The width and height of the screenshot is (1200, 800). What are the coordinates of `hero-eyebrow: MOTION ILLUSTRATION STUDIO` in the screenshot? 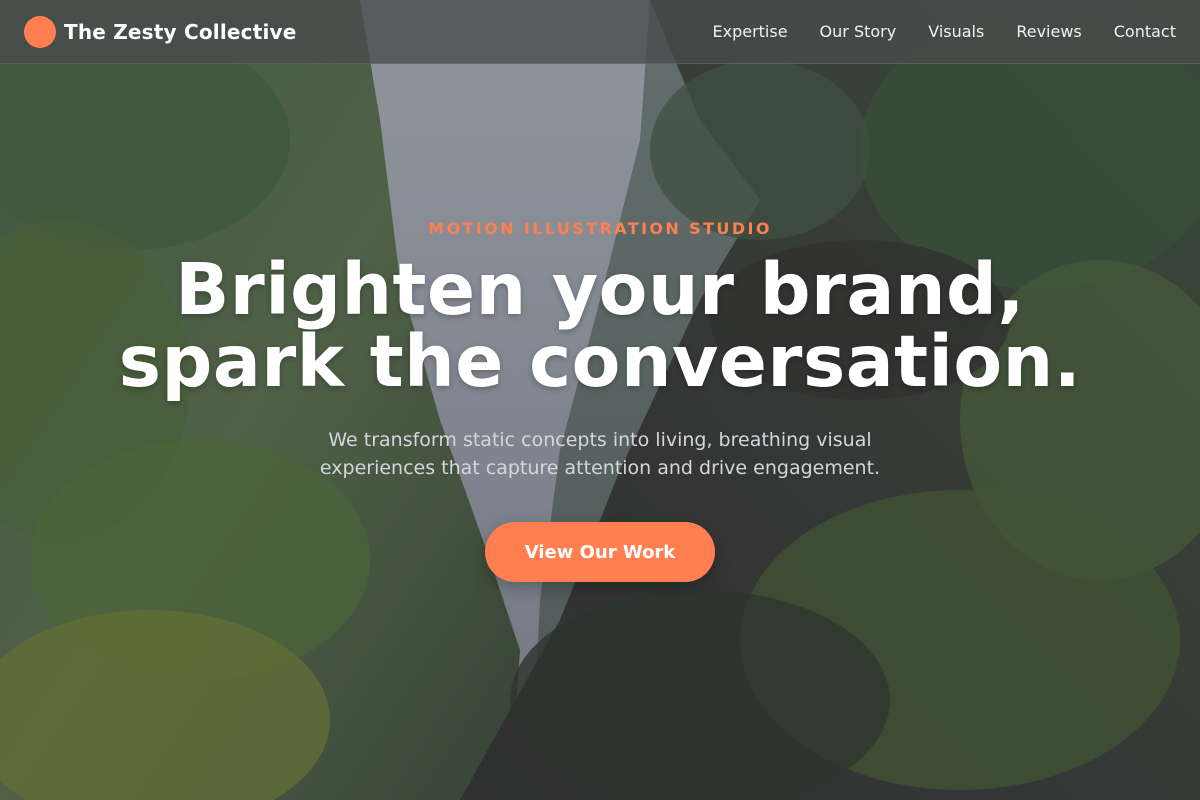 It's located at (600, 228).